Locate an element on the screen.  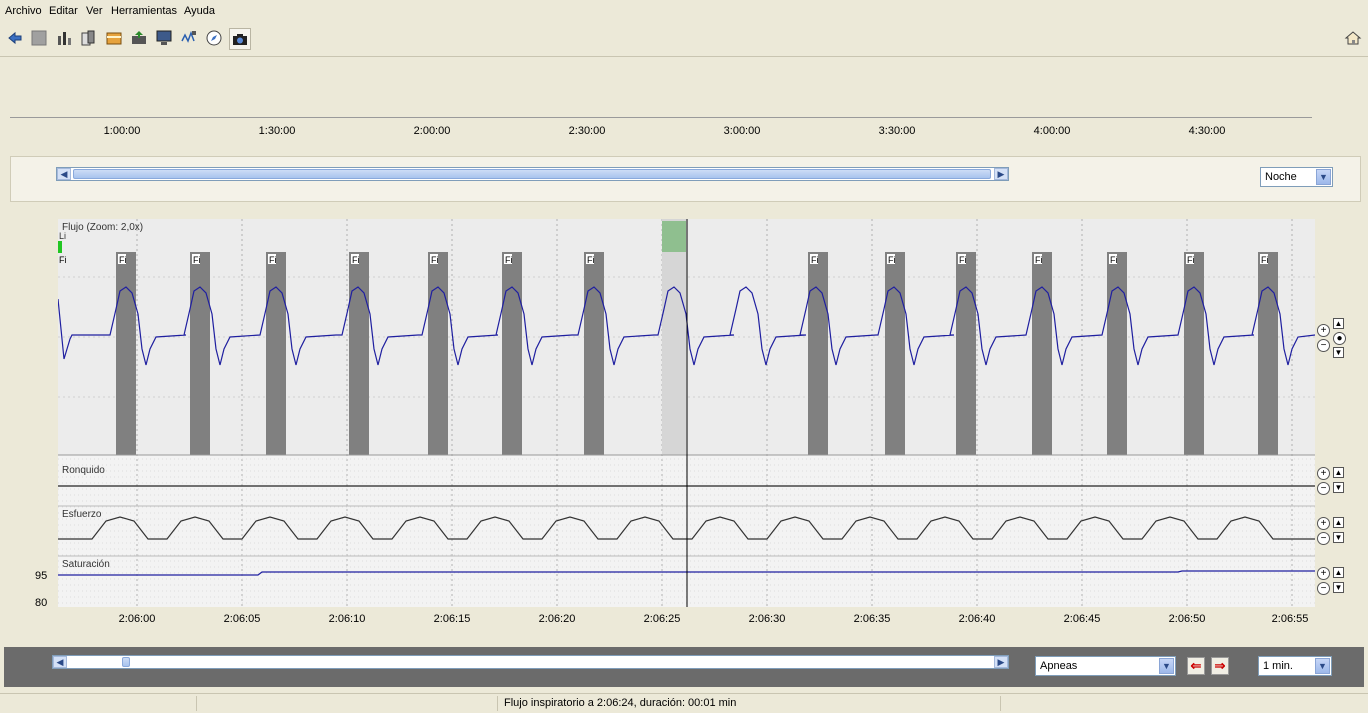
previous-event-icon: ⇐ is located at coordinates (1196, 666).